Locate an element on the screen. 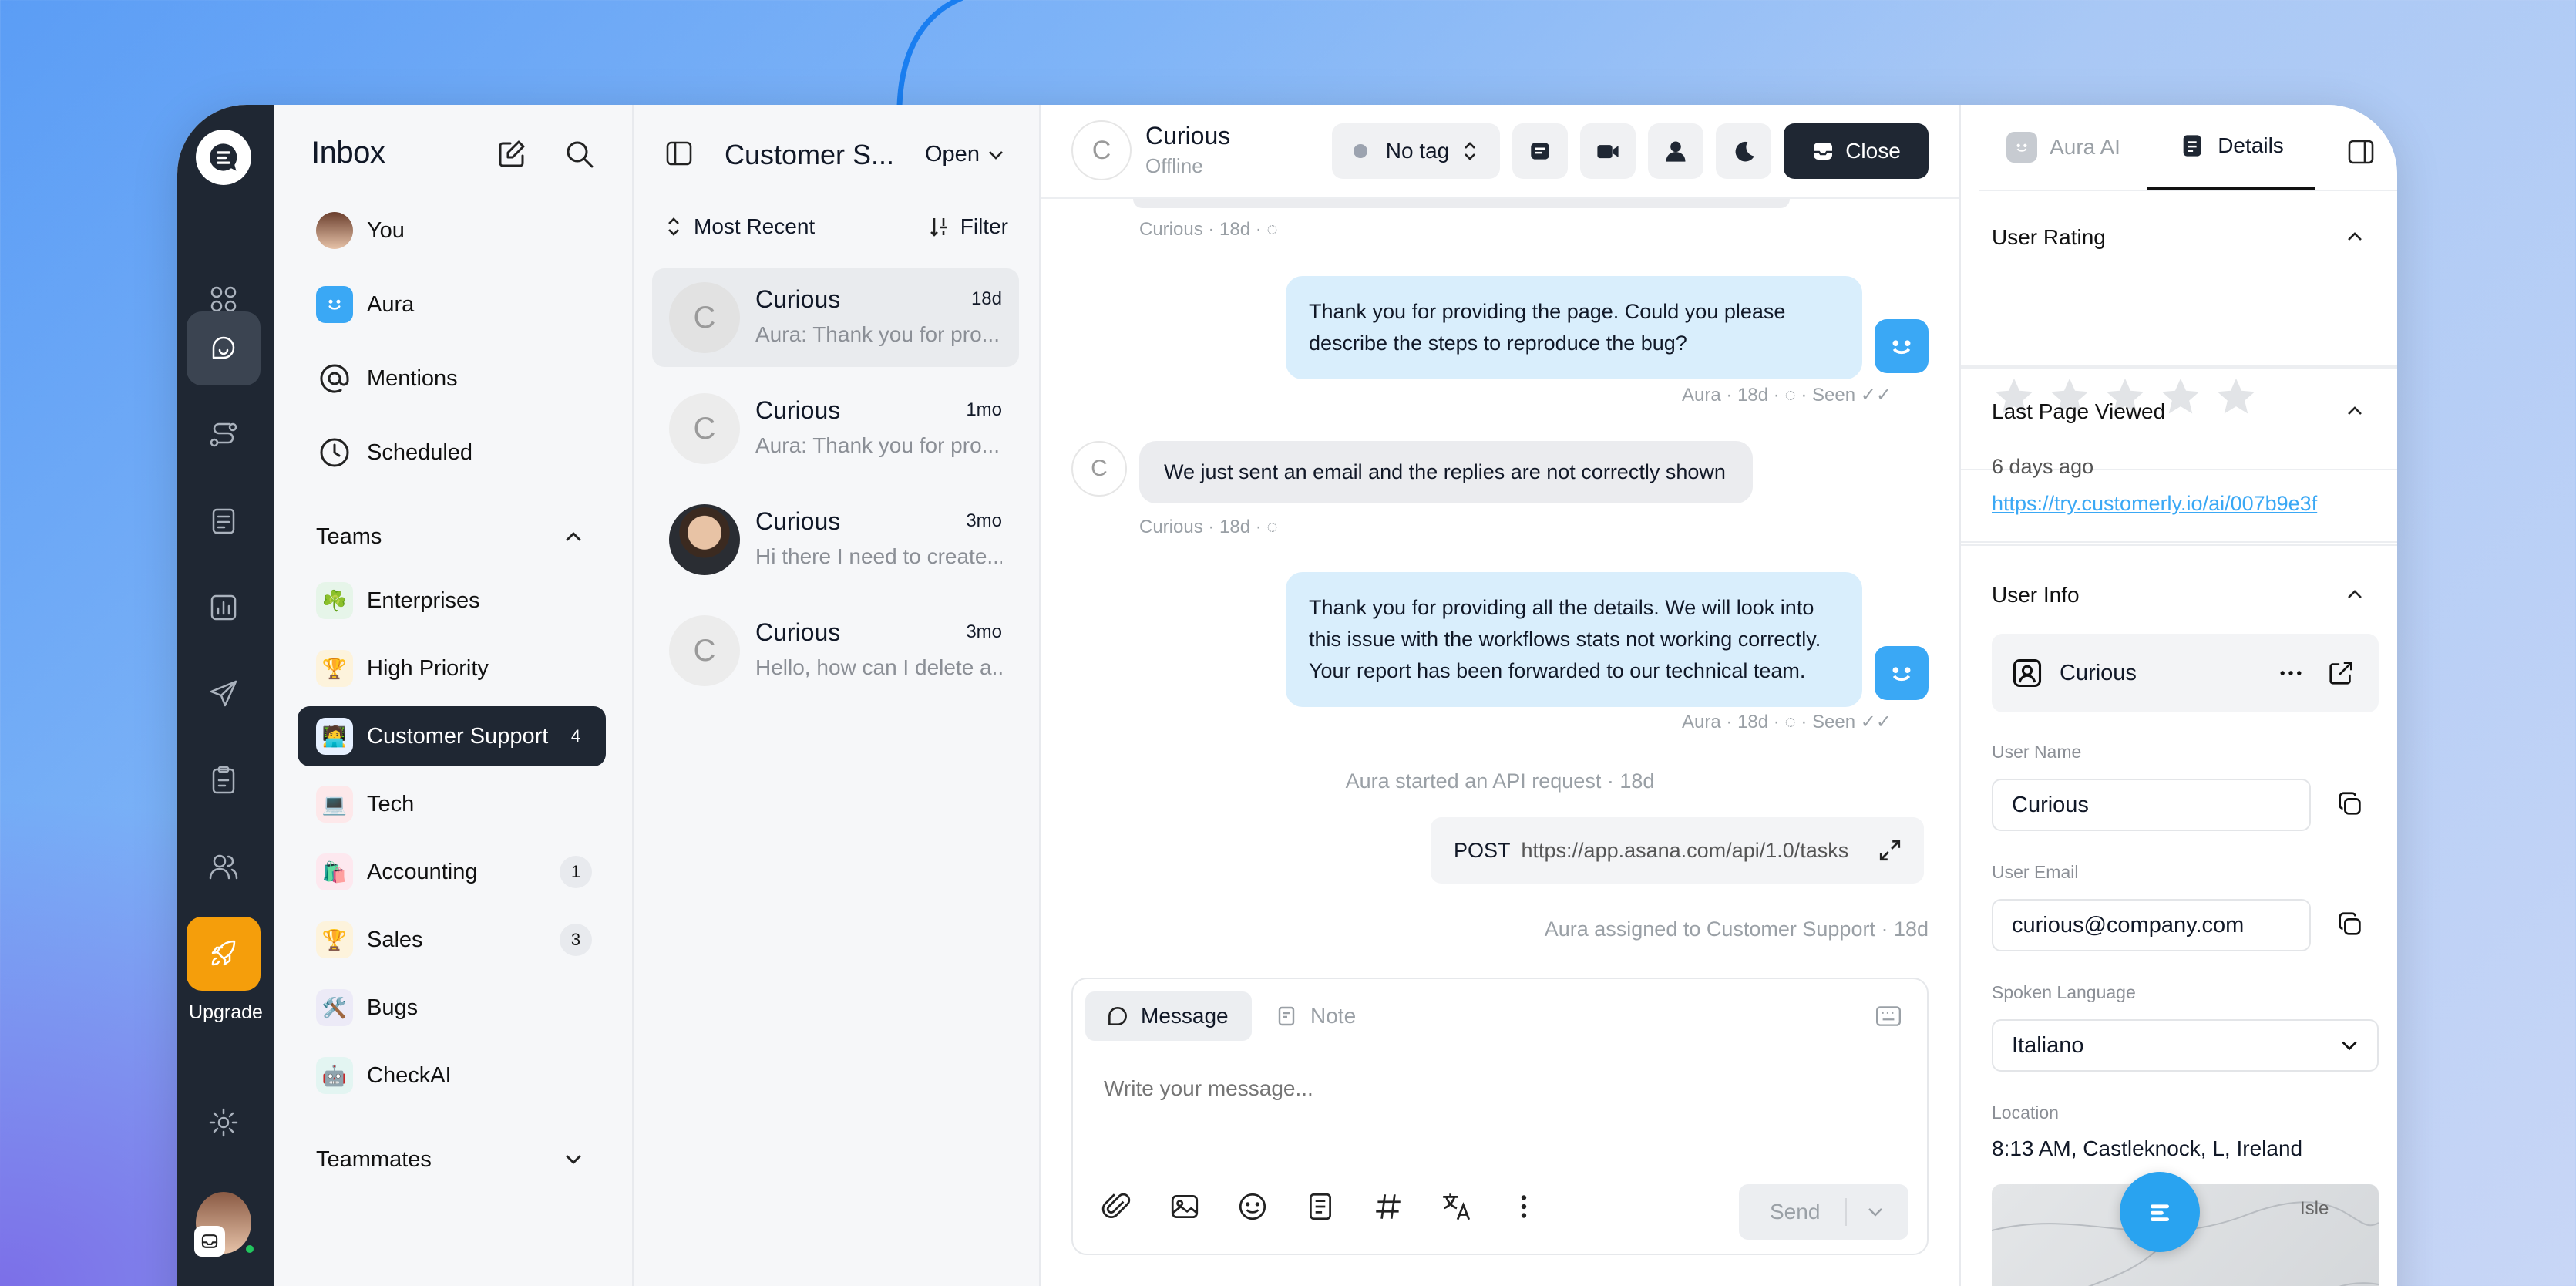  app-logo-icon is located at coordinates (223, 157).